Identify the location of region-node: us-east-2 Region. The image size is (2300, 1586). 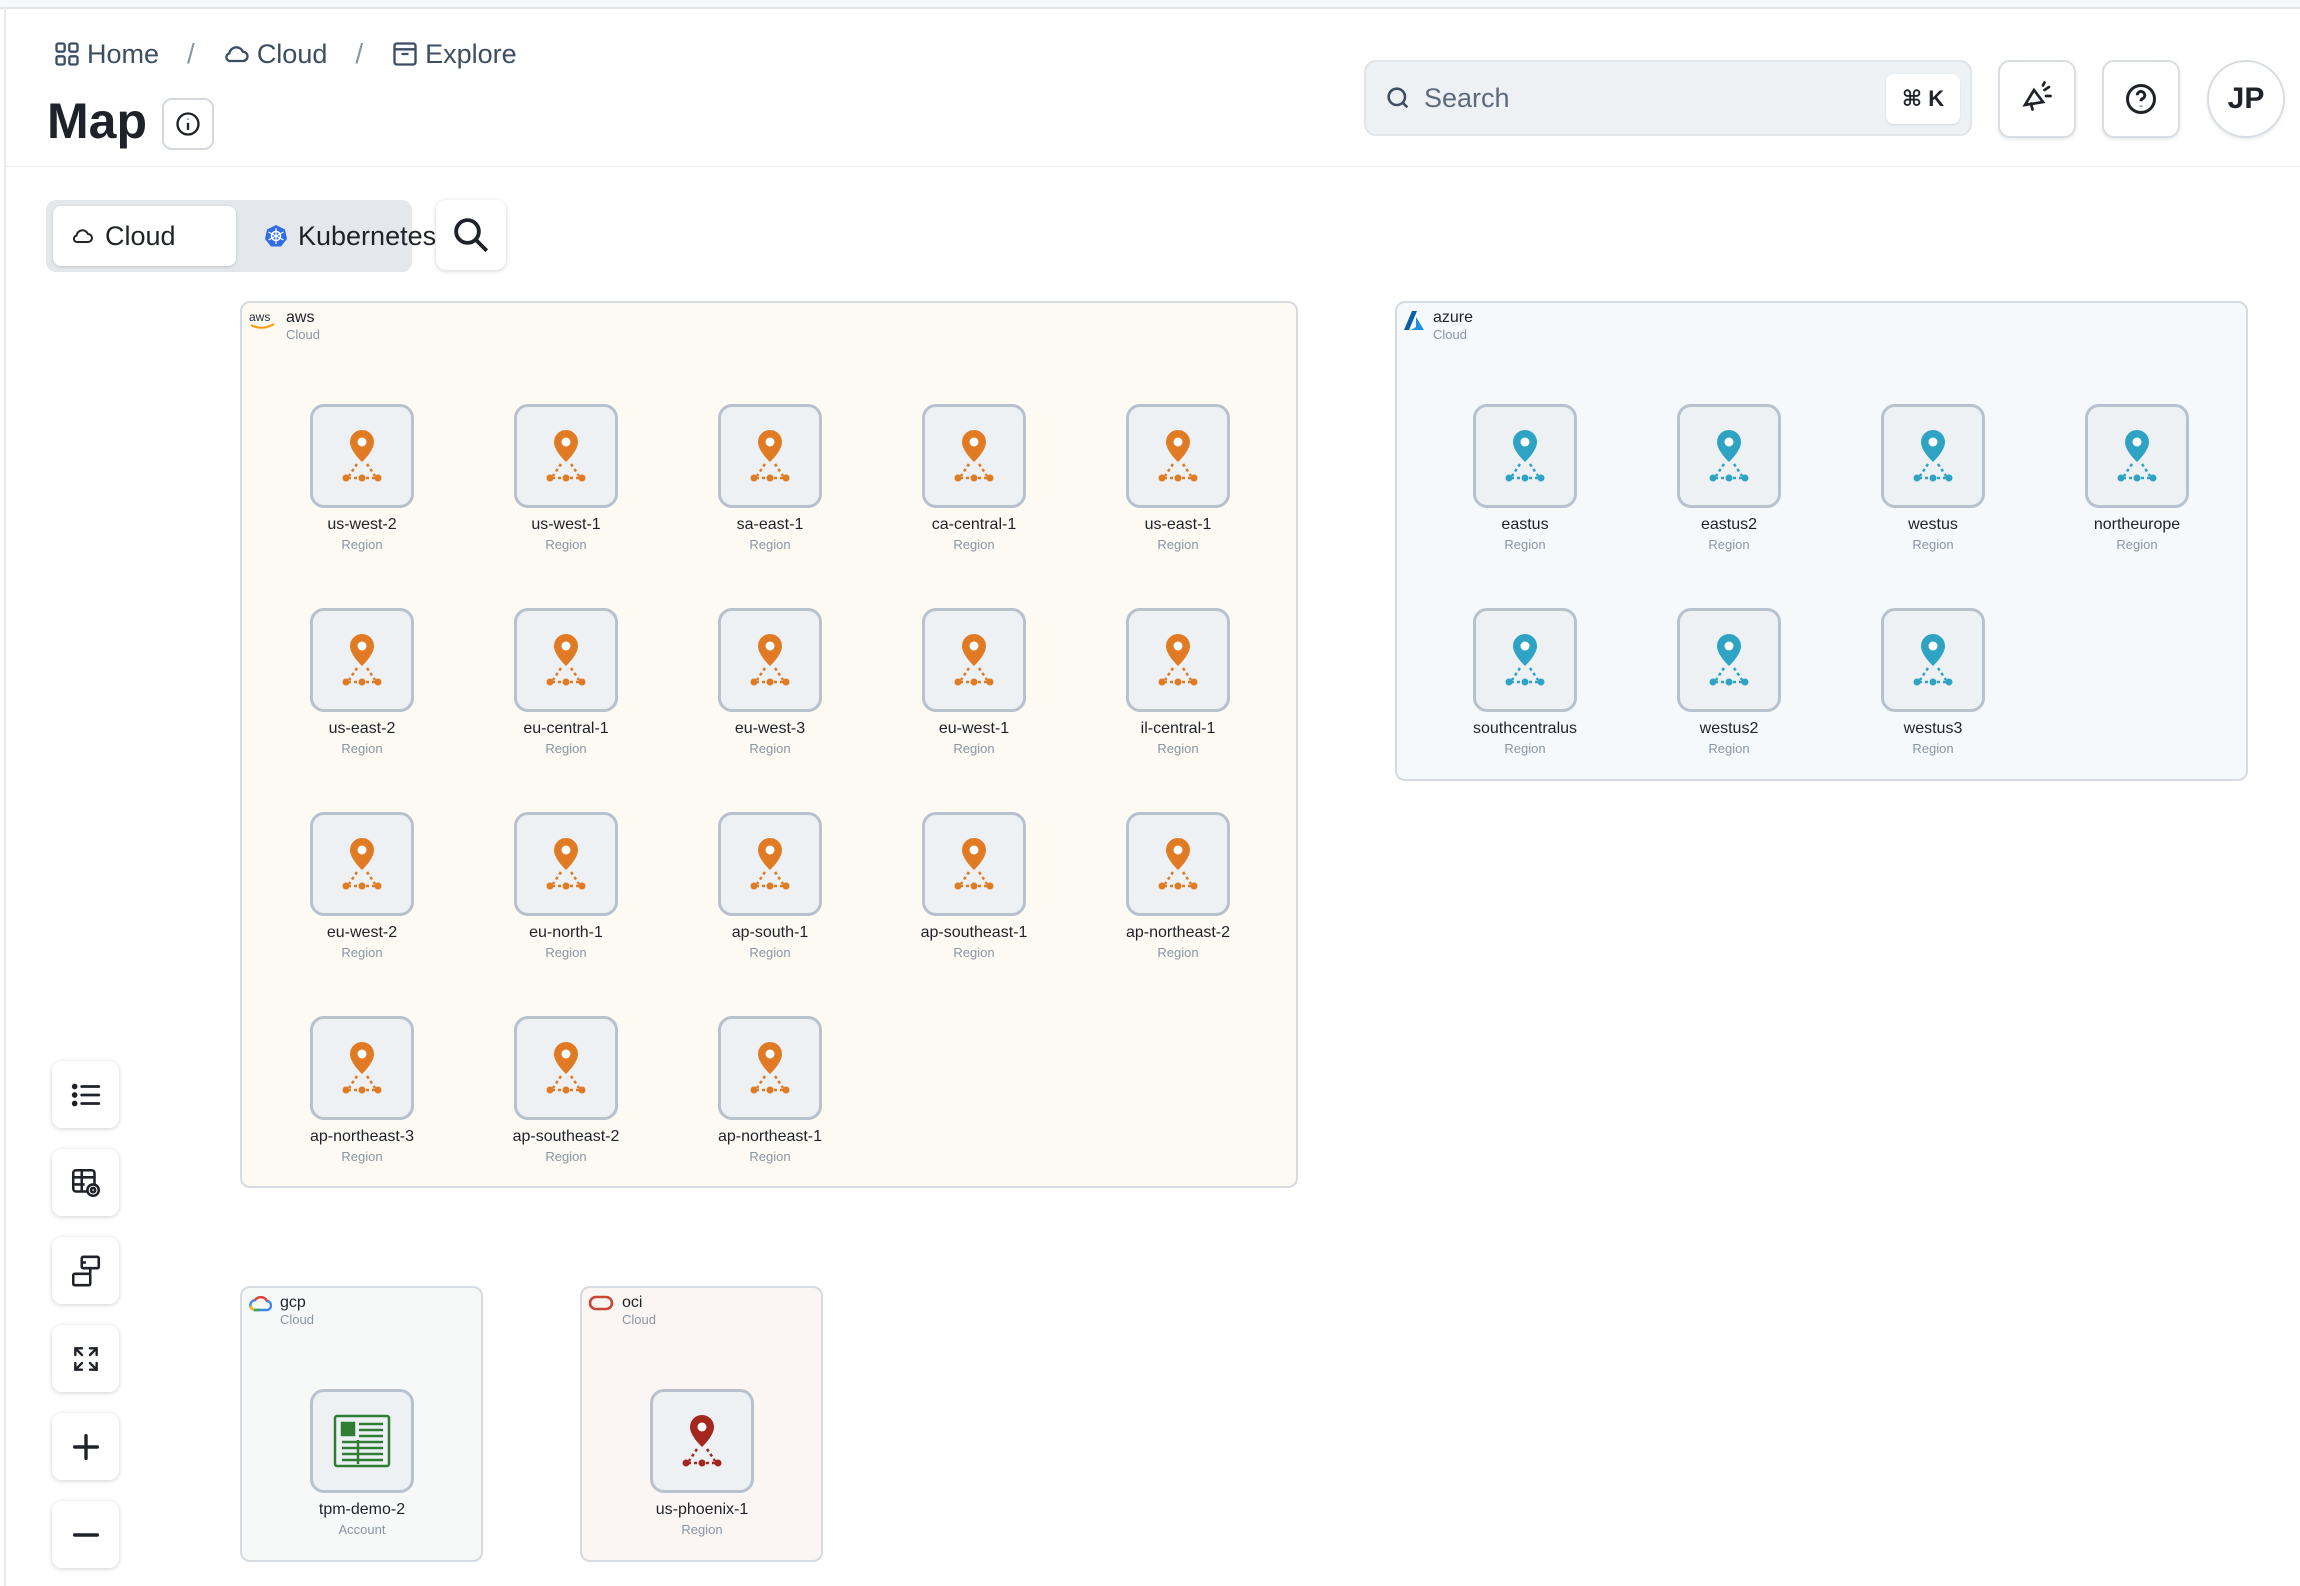
(362, 682).